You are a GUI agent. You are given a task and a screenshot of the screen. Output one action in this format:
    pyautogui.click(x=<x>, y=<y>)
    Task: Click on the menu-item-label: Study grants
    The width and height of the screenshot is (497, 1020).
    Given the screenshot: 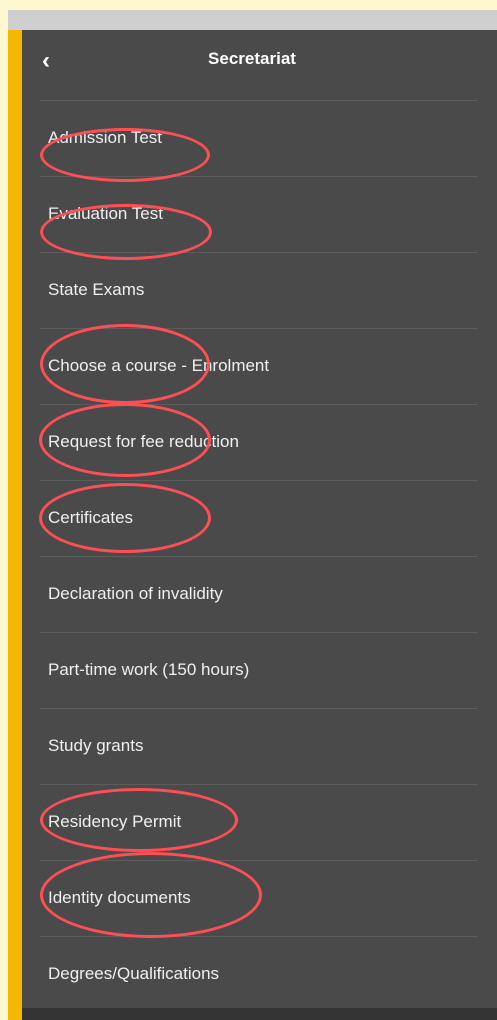 What is the action you would take?
    pyautogui.click(x=96, y=745)
    